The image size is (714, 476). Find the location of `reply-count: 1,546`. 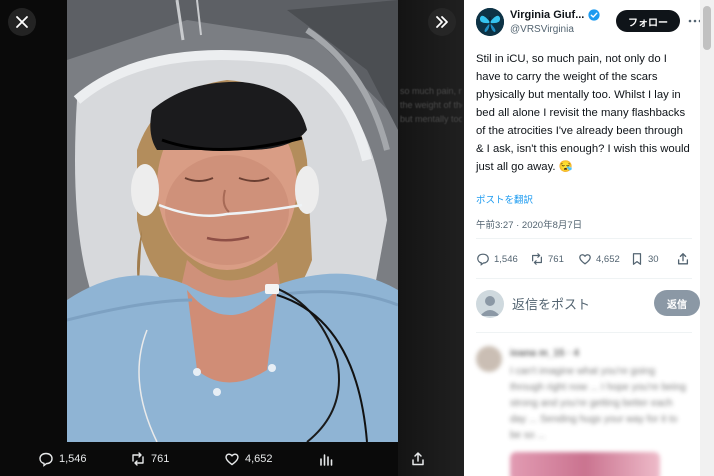

reply-count: 1,546 is located at coordinates (506, 259).